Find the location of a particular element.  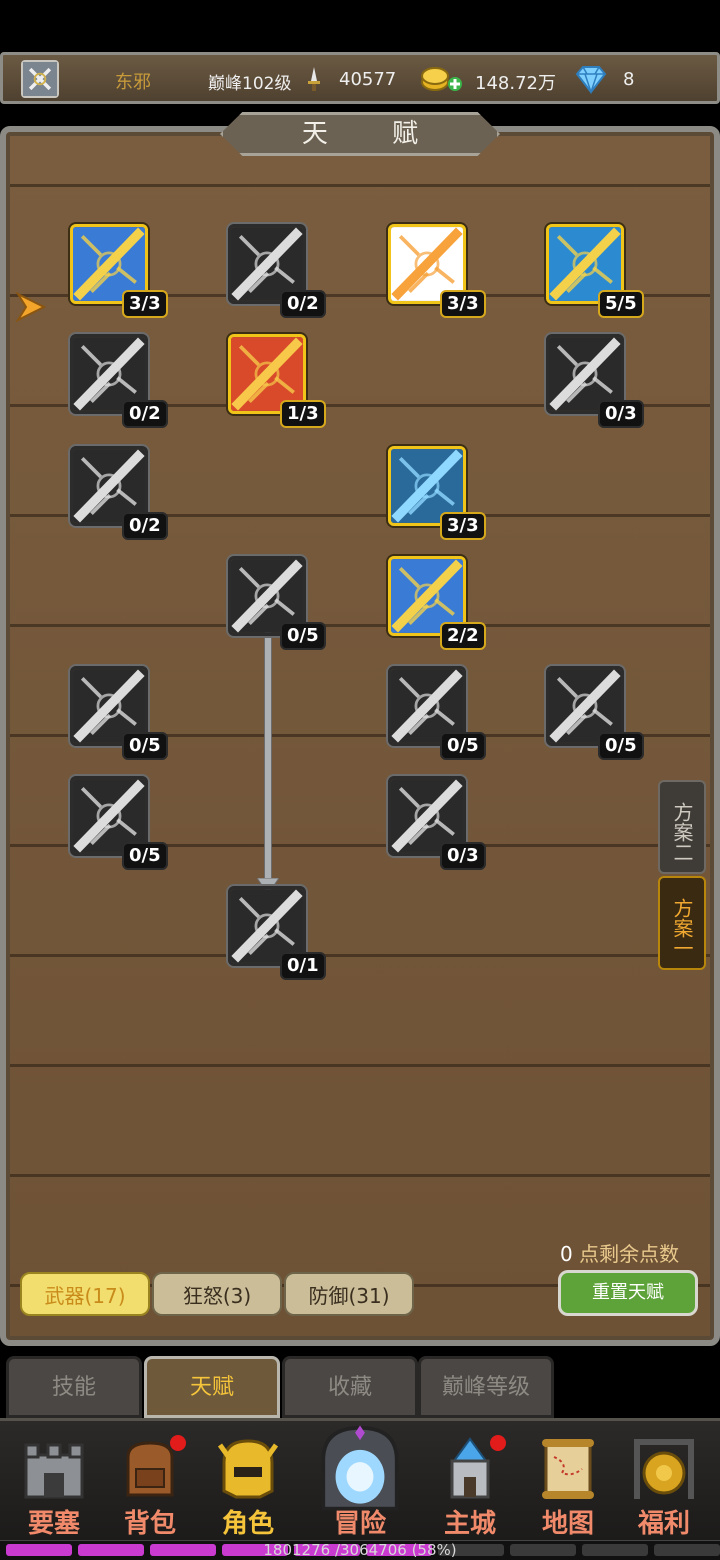

nav-adventure: 冒险 is located at coordinates (360, 1482).